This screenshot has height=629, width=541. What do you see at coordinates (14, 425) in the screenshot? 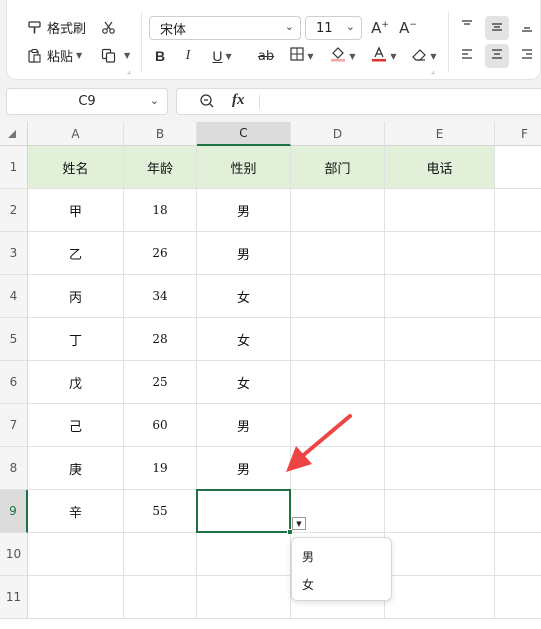
I see `row-header-7: 7` at bounding box center [14, 425].